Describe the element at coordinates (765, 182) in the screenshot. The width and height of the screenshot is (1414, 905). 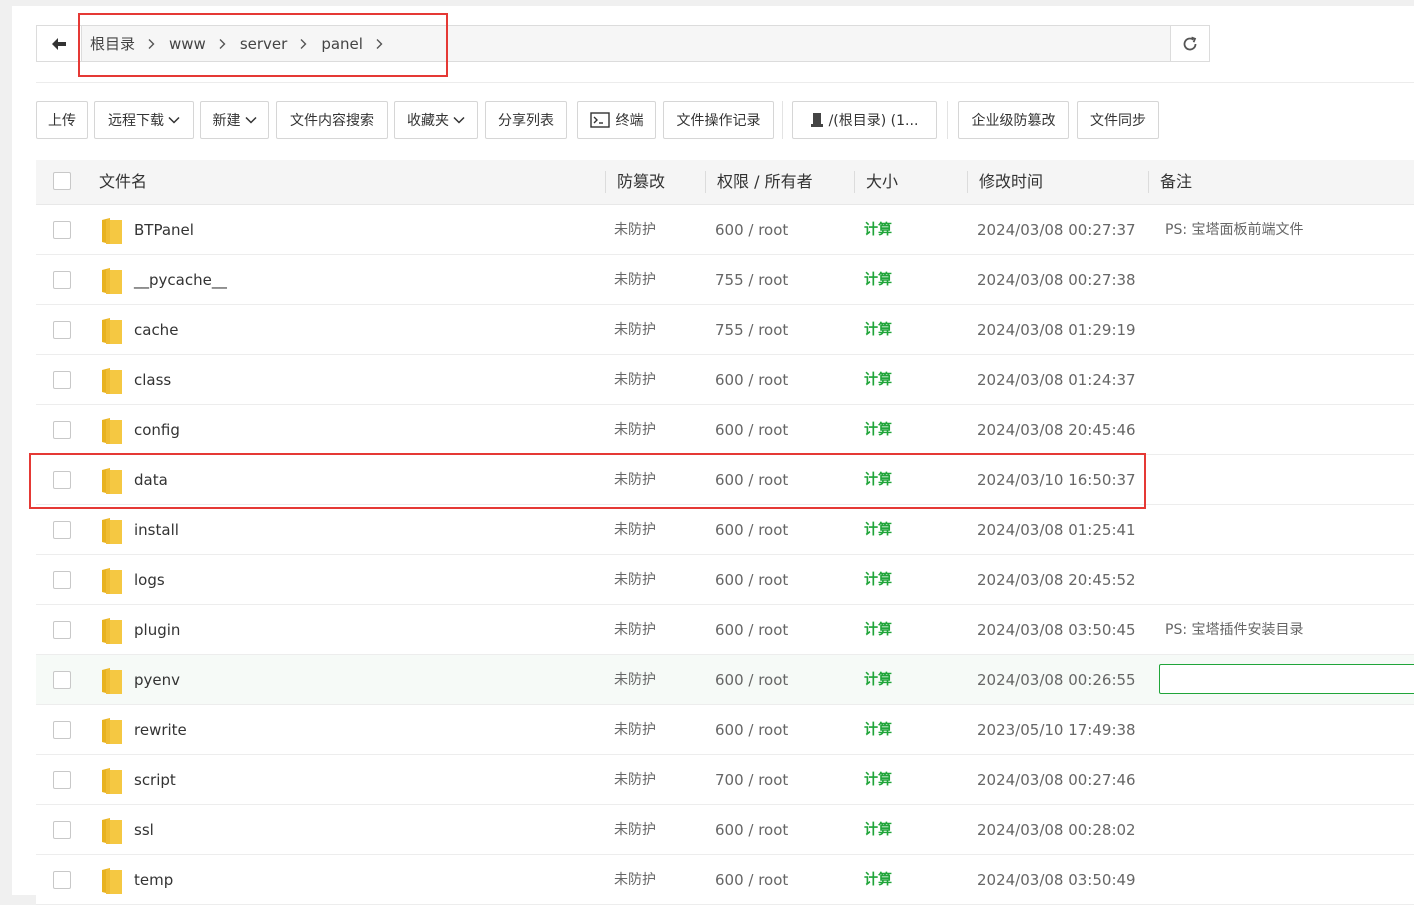
I see `header-perm: 权限 / 所有者` at that location.